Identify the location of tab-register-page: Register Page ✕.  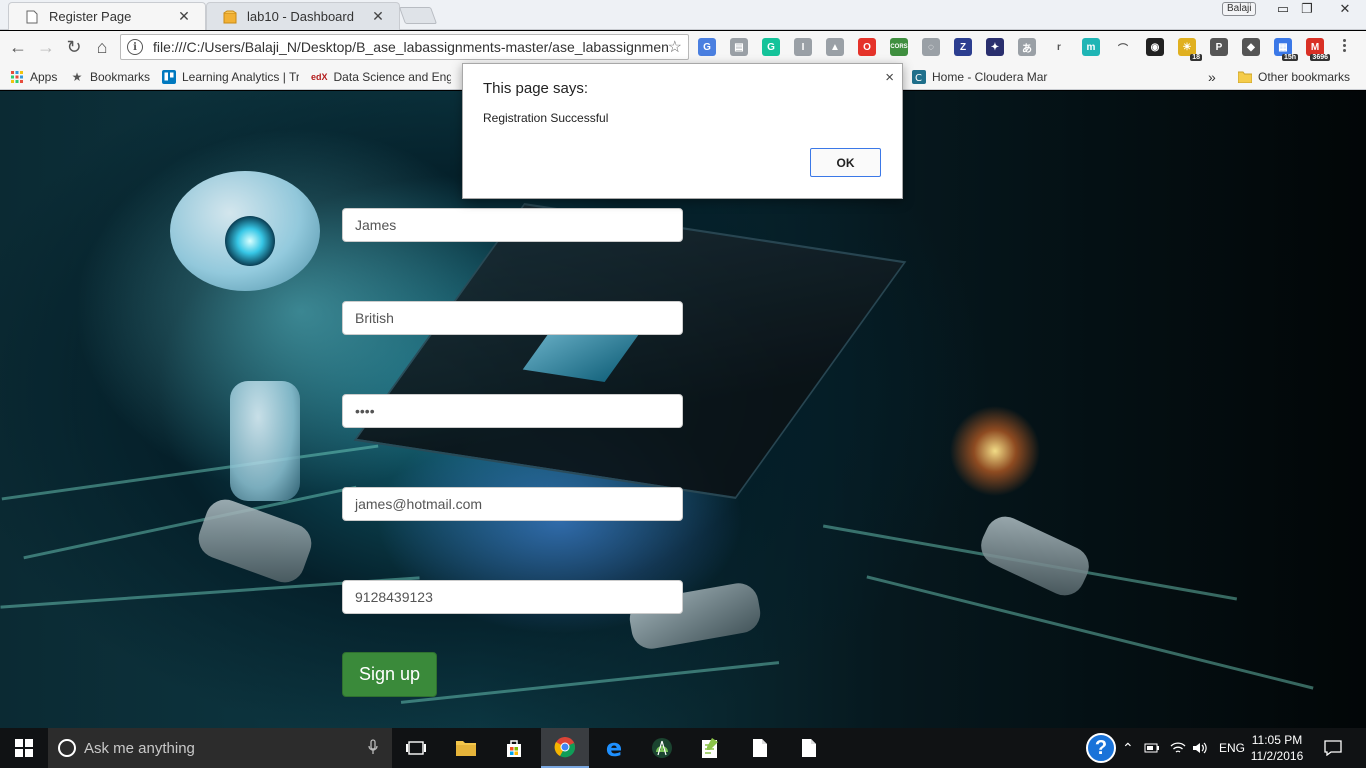
(107, 16).